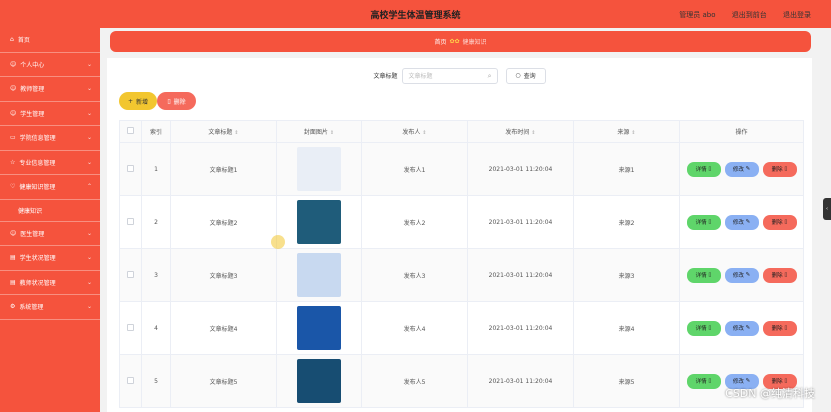 Image resolution: width=831 pixels, height=412 pixels. What do you see at coordinates (13, 233) in the screenshot?
I see `doctor-icon: ☺` at bounding box center [13, 233].